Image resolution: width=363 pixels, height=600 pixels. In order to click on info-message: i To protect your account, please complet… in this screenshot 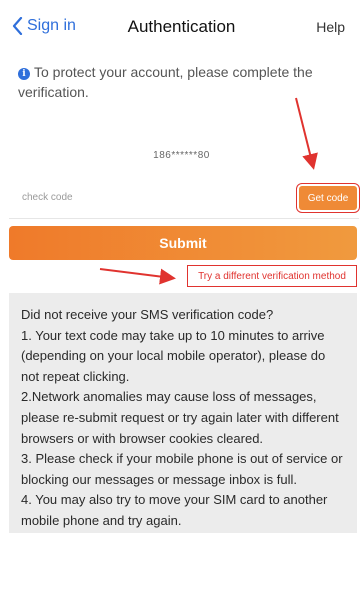, I will do `click(180, 82)`.